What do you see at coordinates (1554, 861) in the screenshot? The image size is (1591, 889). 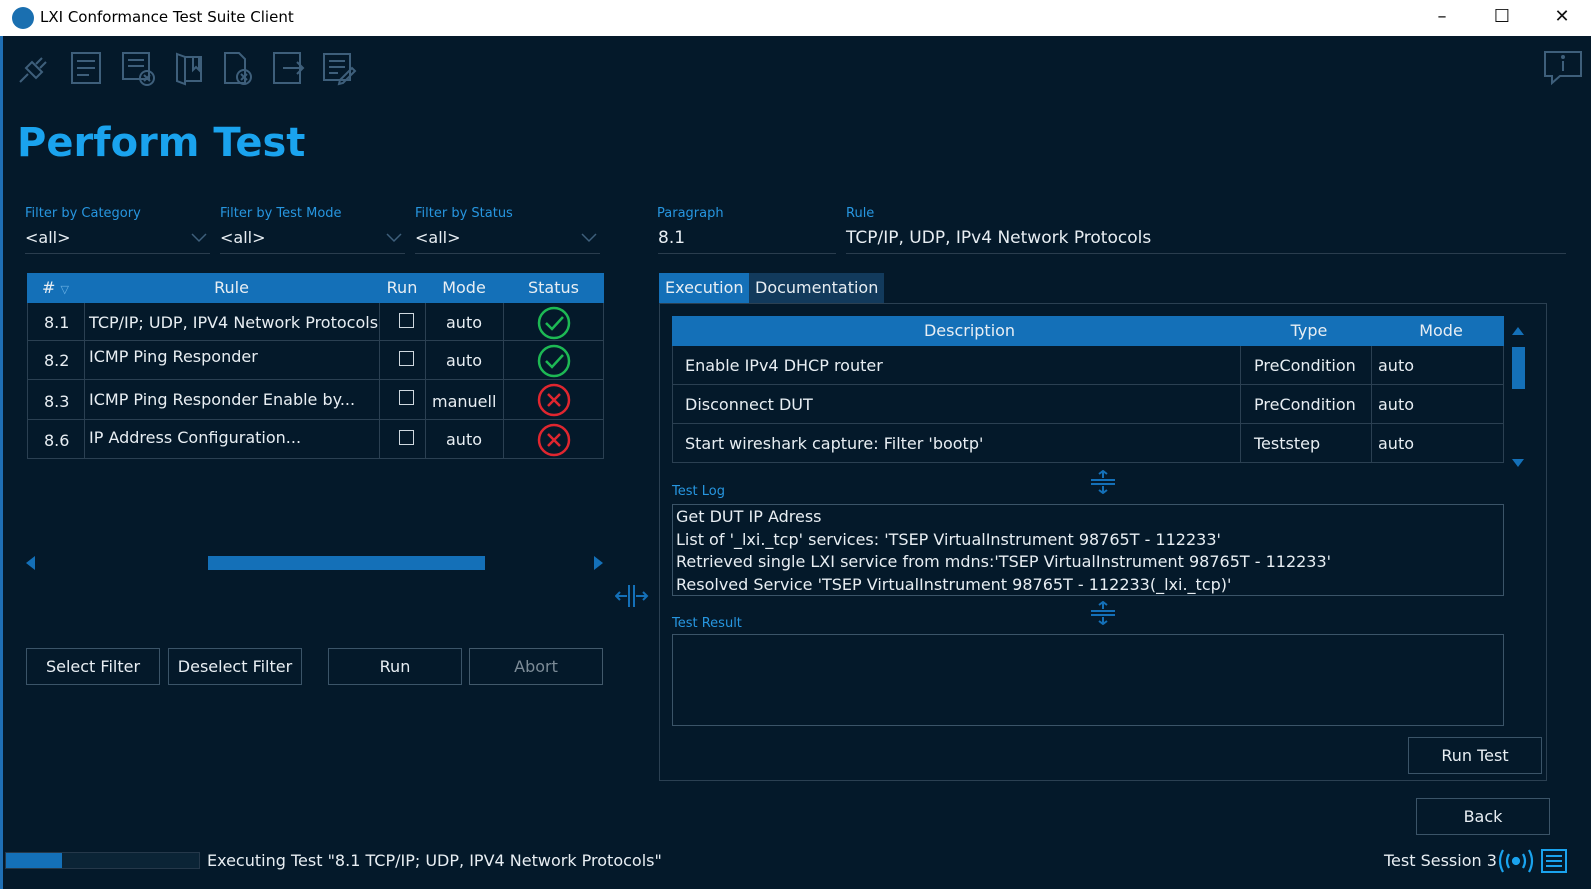 I see `list-icon` at bounding box center [1554, 861].